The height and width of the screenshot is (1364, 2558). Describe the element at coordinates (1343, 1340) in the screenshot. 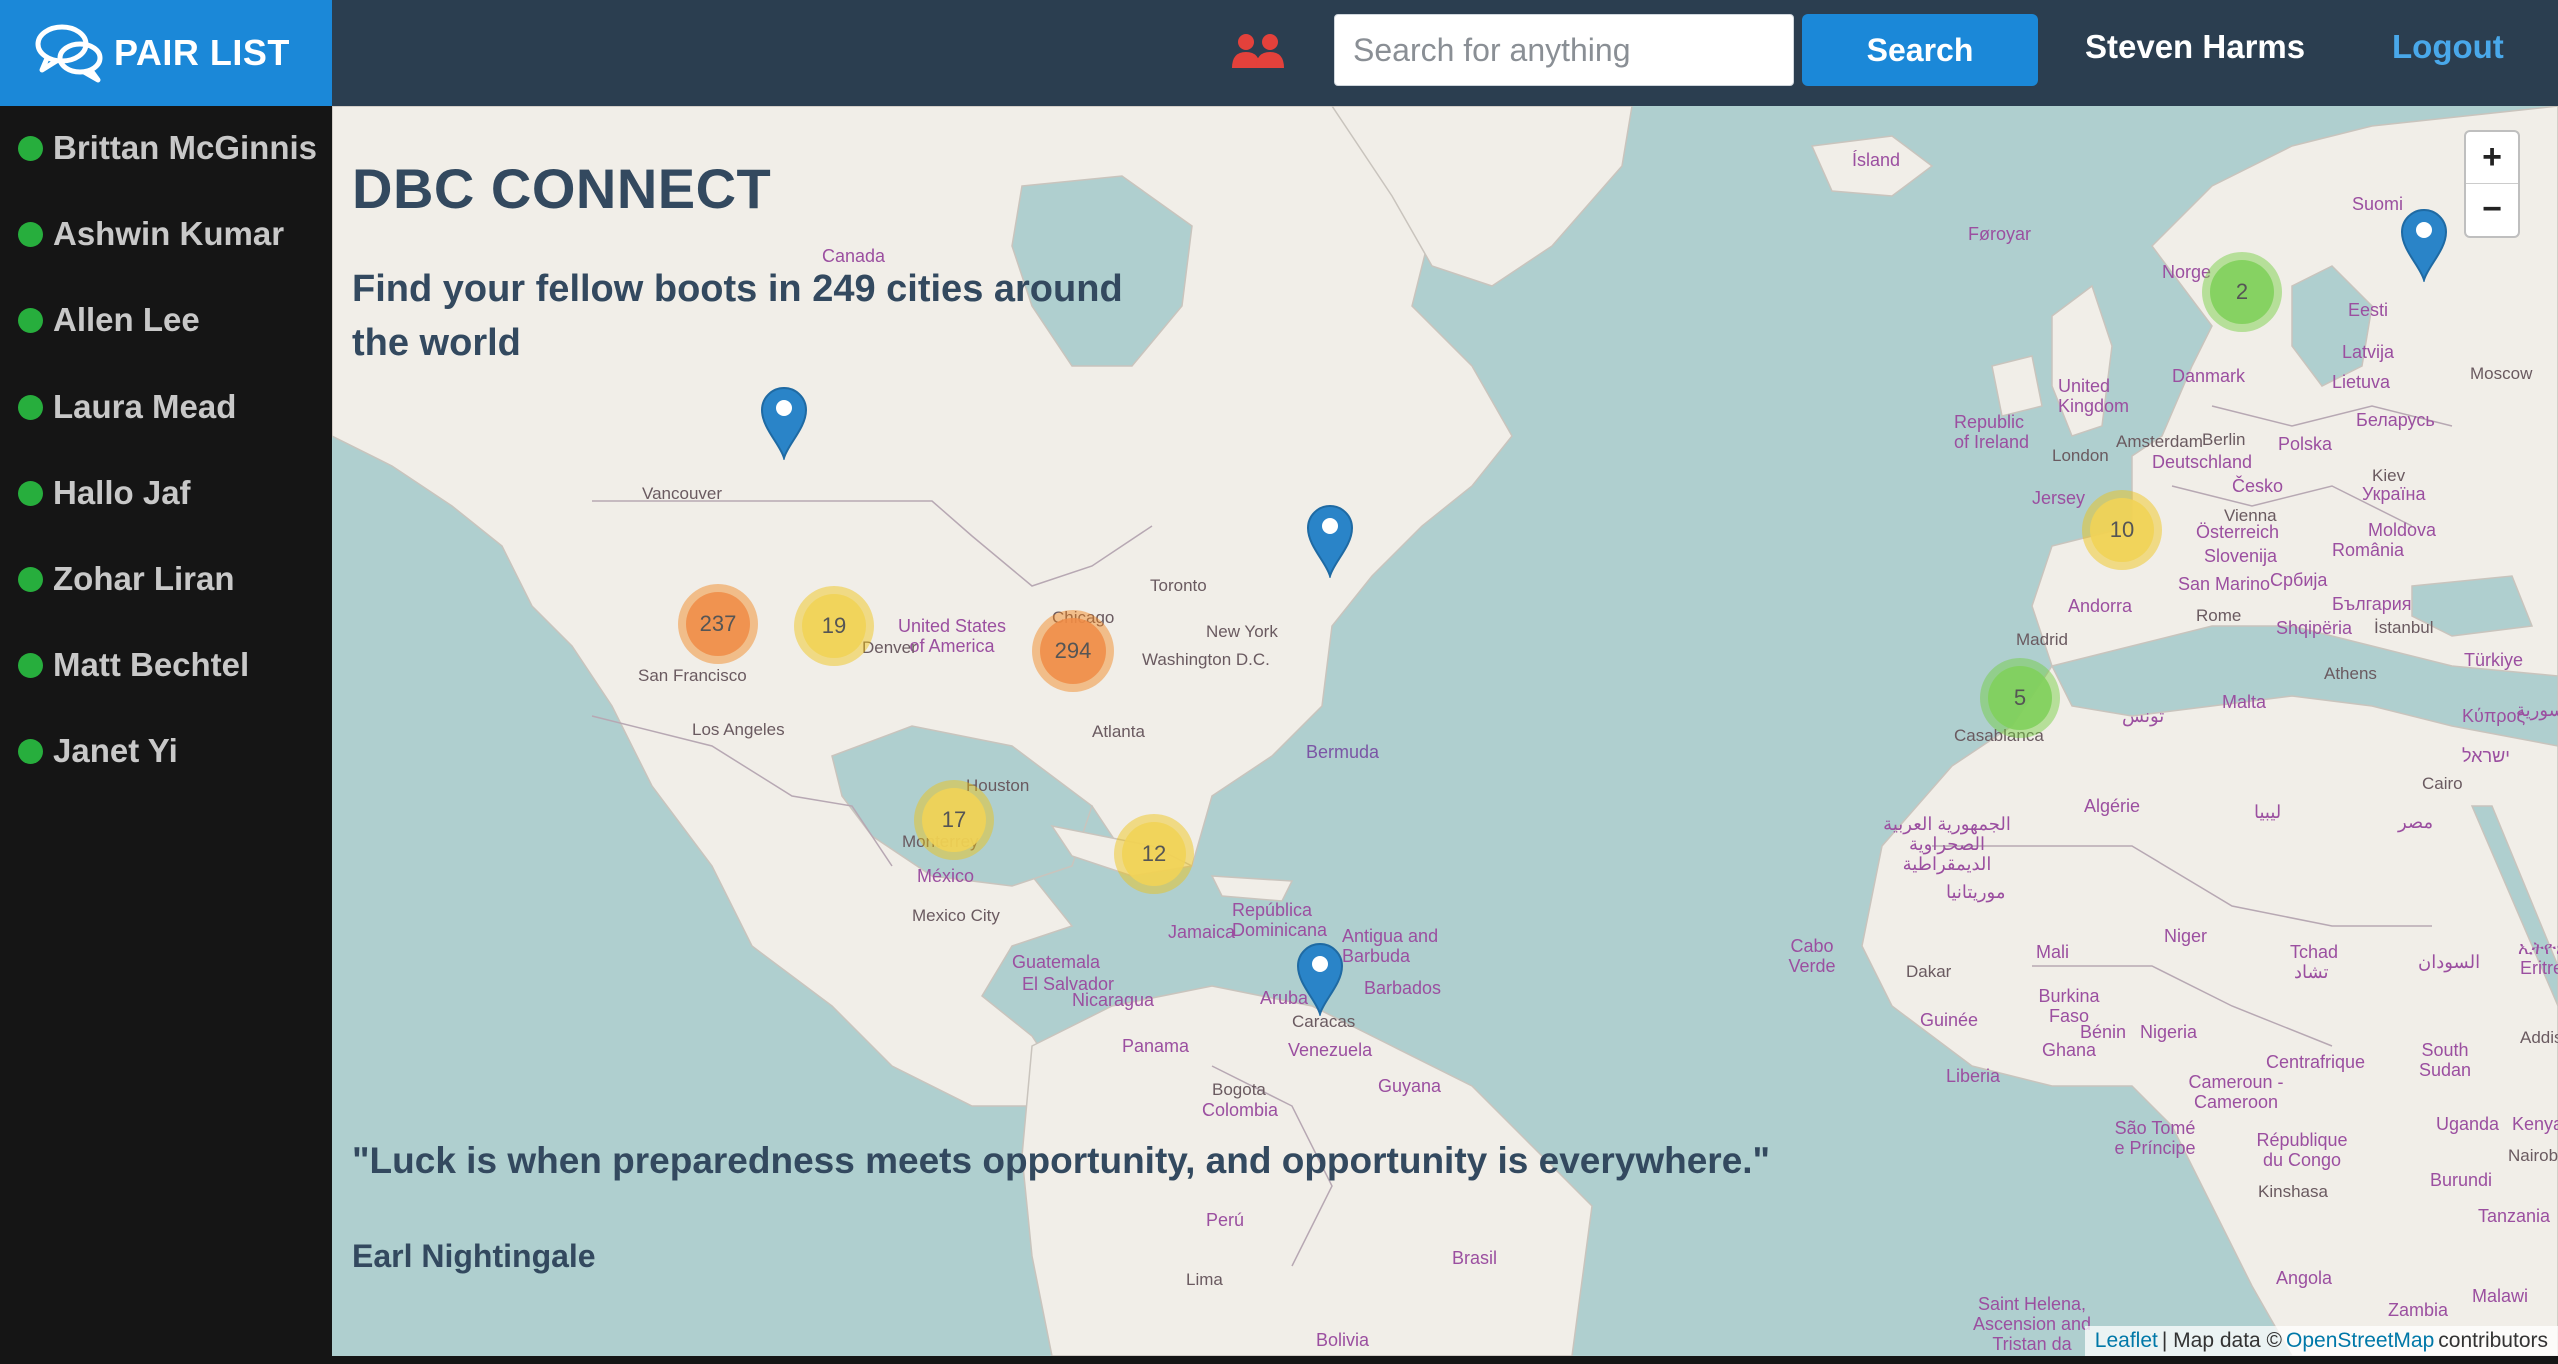

I see `map-label: Bolivia` at that location.